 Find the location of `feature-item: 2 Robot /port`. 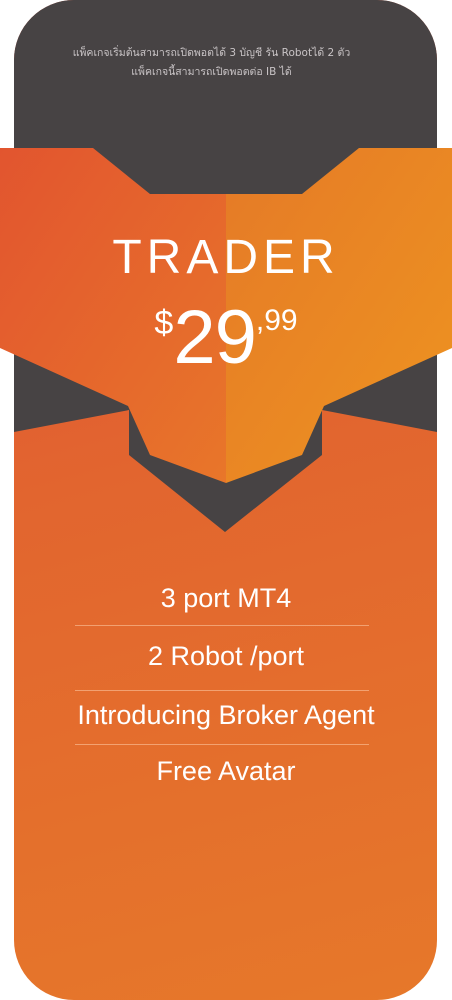

feature-item: 2 Robot /port is located at coordinates (226, 656).